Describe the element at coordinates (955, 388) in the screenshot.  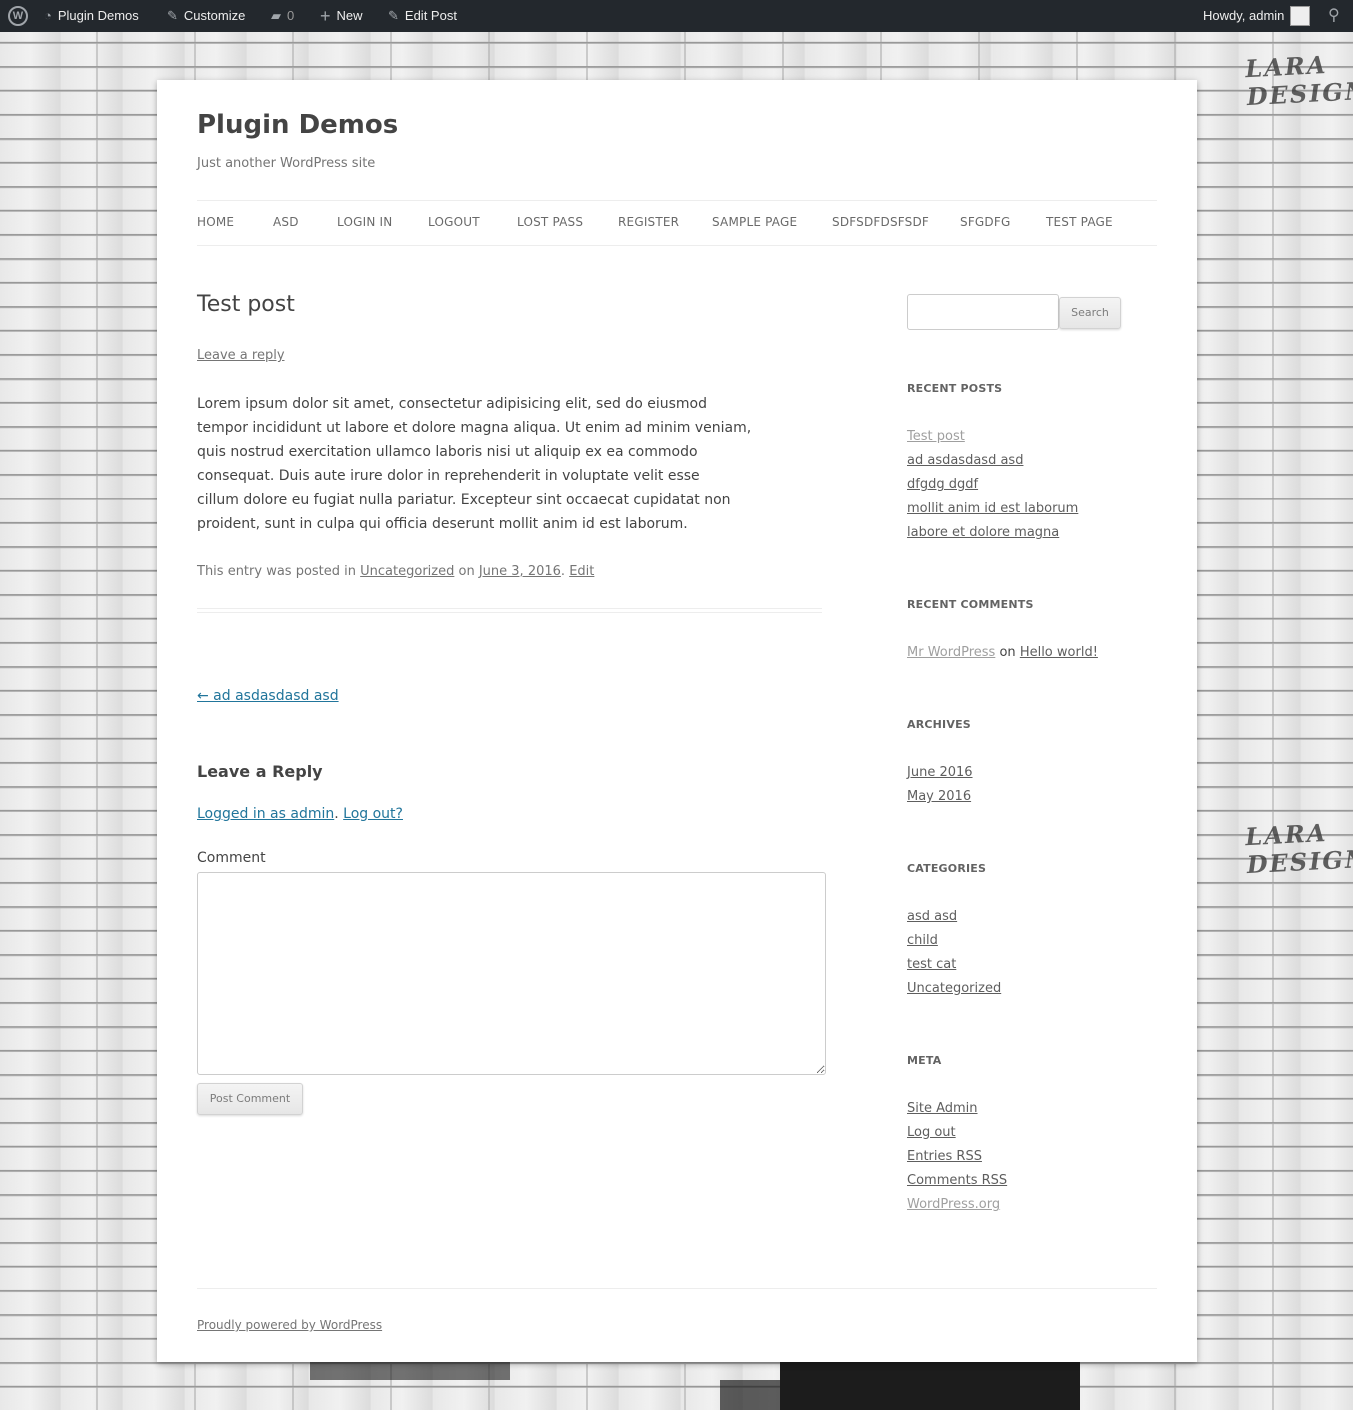
I see `widget-title-recent-posts: RECENT POSTS` at that location.